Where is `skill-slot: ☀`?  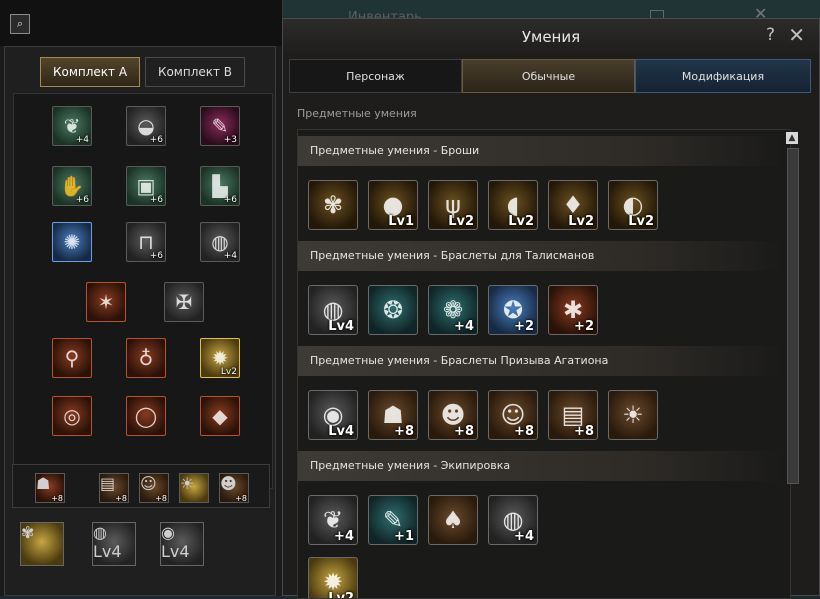 skill-slot: ☀ is located at coordinates (633, 415).